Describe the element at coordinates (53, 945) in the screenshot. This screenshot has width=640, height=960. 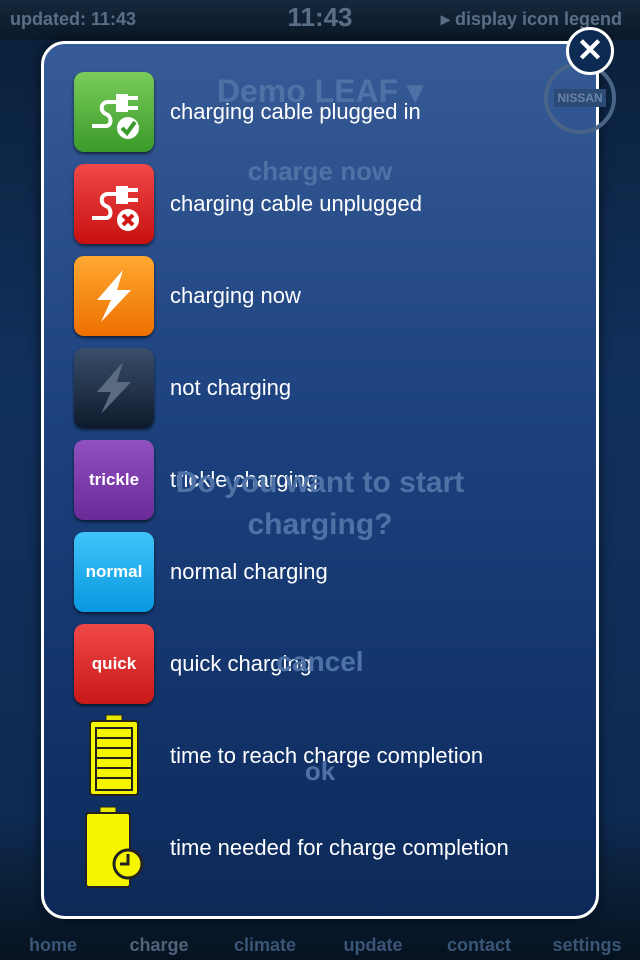
I see `tab-home: home` at that location.